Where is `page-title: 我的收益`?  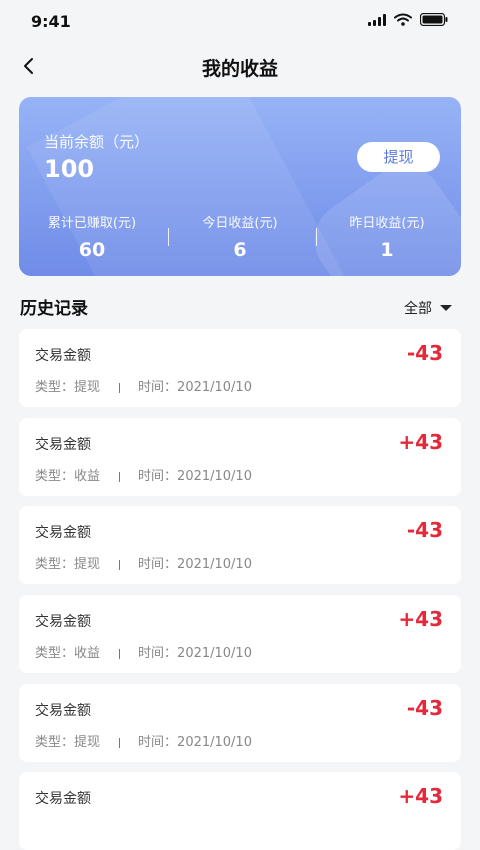 page-title: 我的收益 is located at coordinates (239, 69).